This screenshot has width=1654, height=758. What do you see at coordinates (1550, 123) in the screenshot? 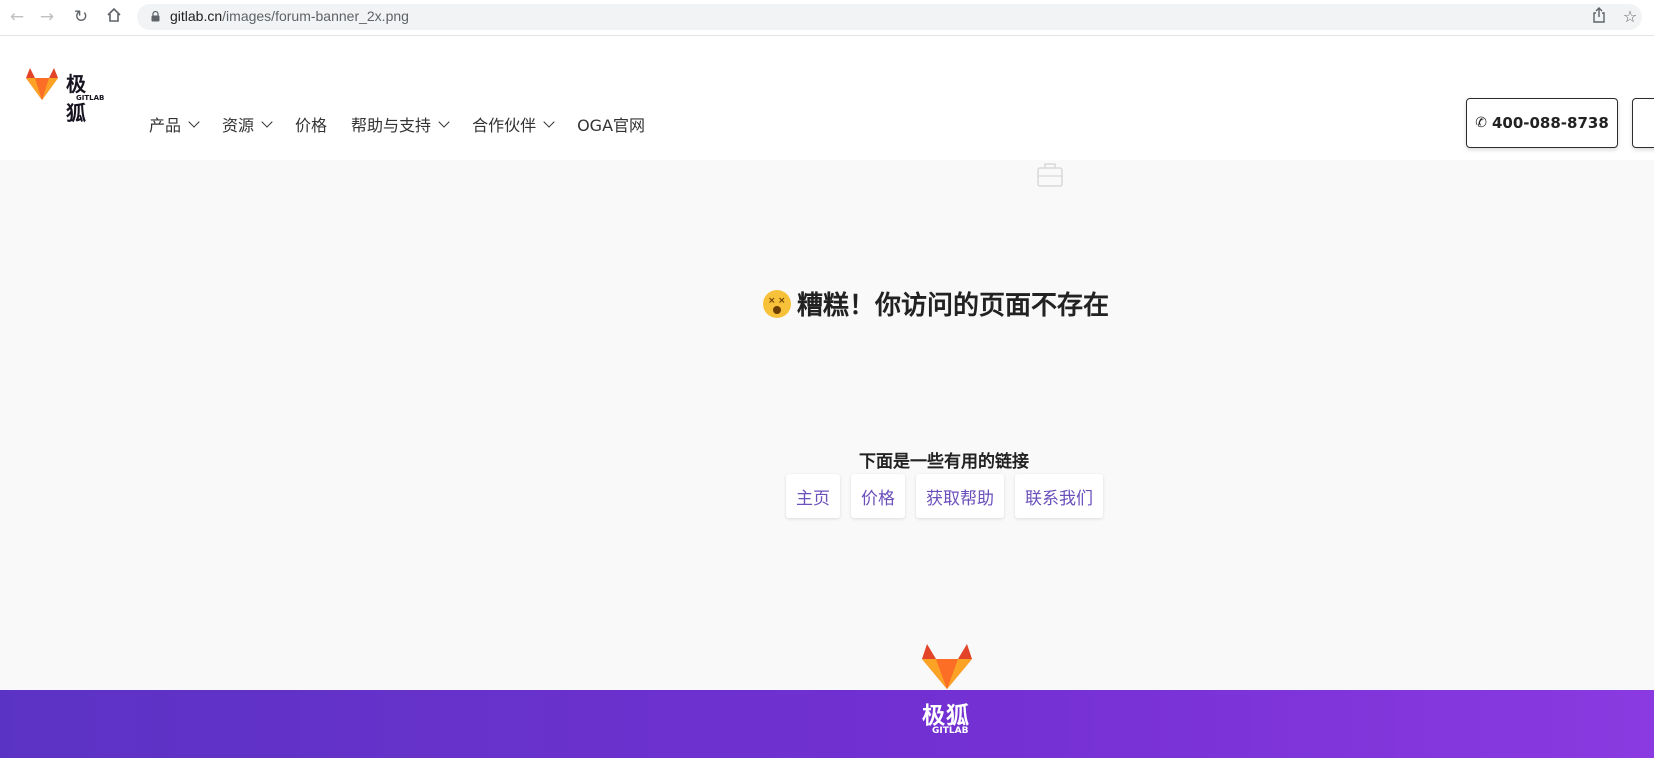
I see `phone-number: 400-088-8738` at bounding box center [1550, 123].